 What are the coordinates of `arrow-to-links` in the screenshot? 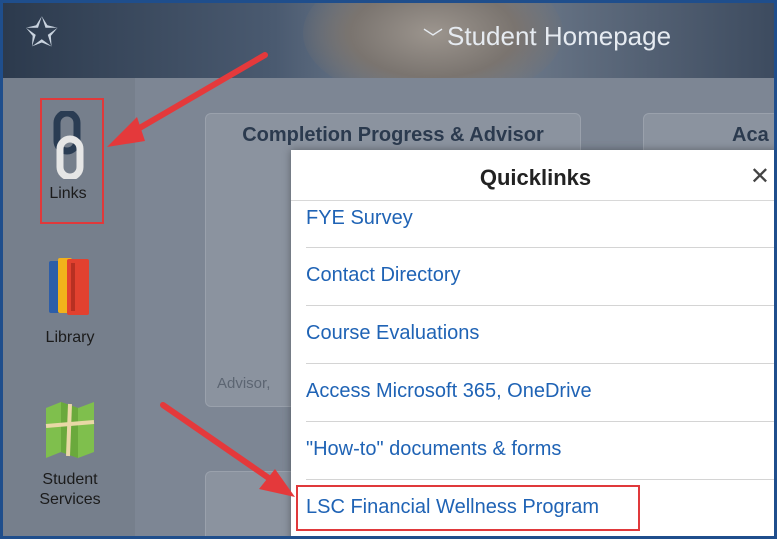 It's located at (187, 99).